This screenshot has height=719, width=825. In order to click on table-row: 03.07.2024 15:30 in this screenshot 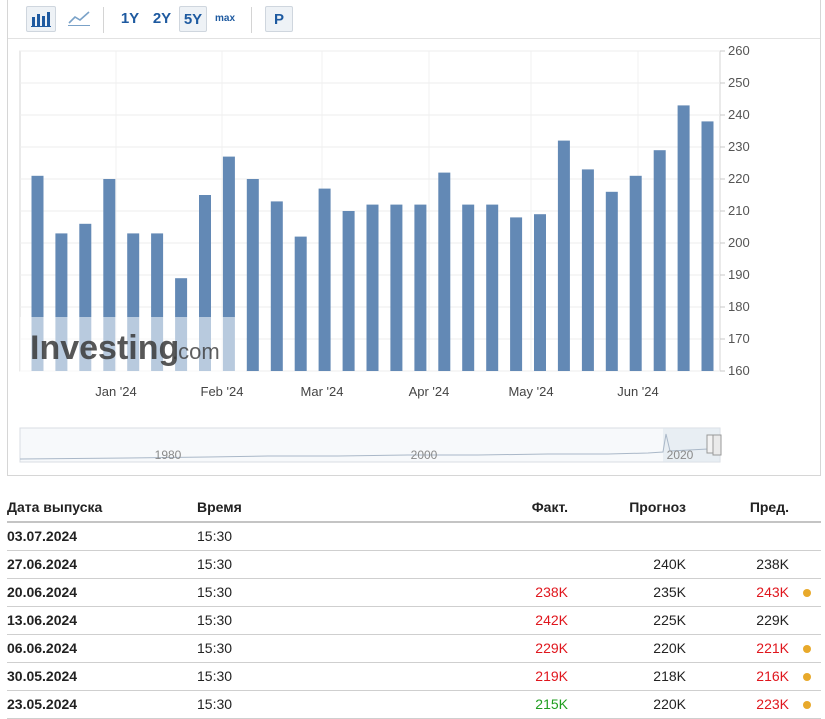, I will do `click(414, 537)`.